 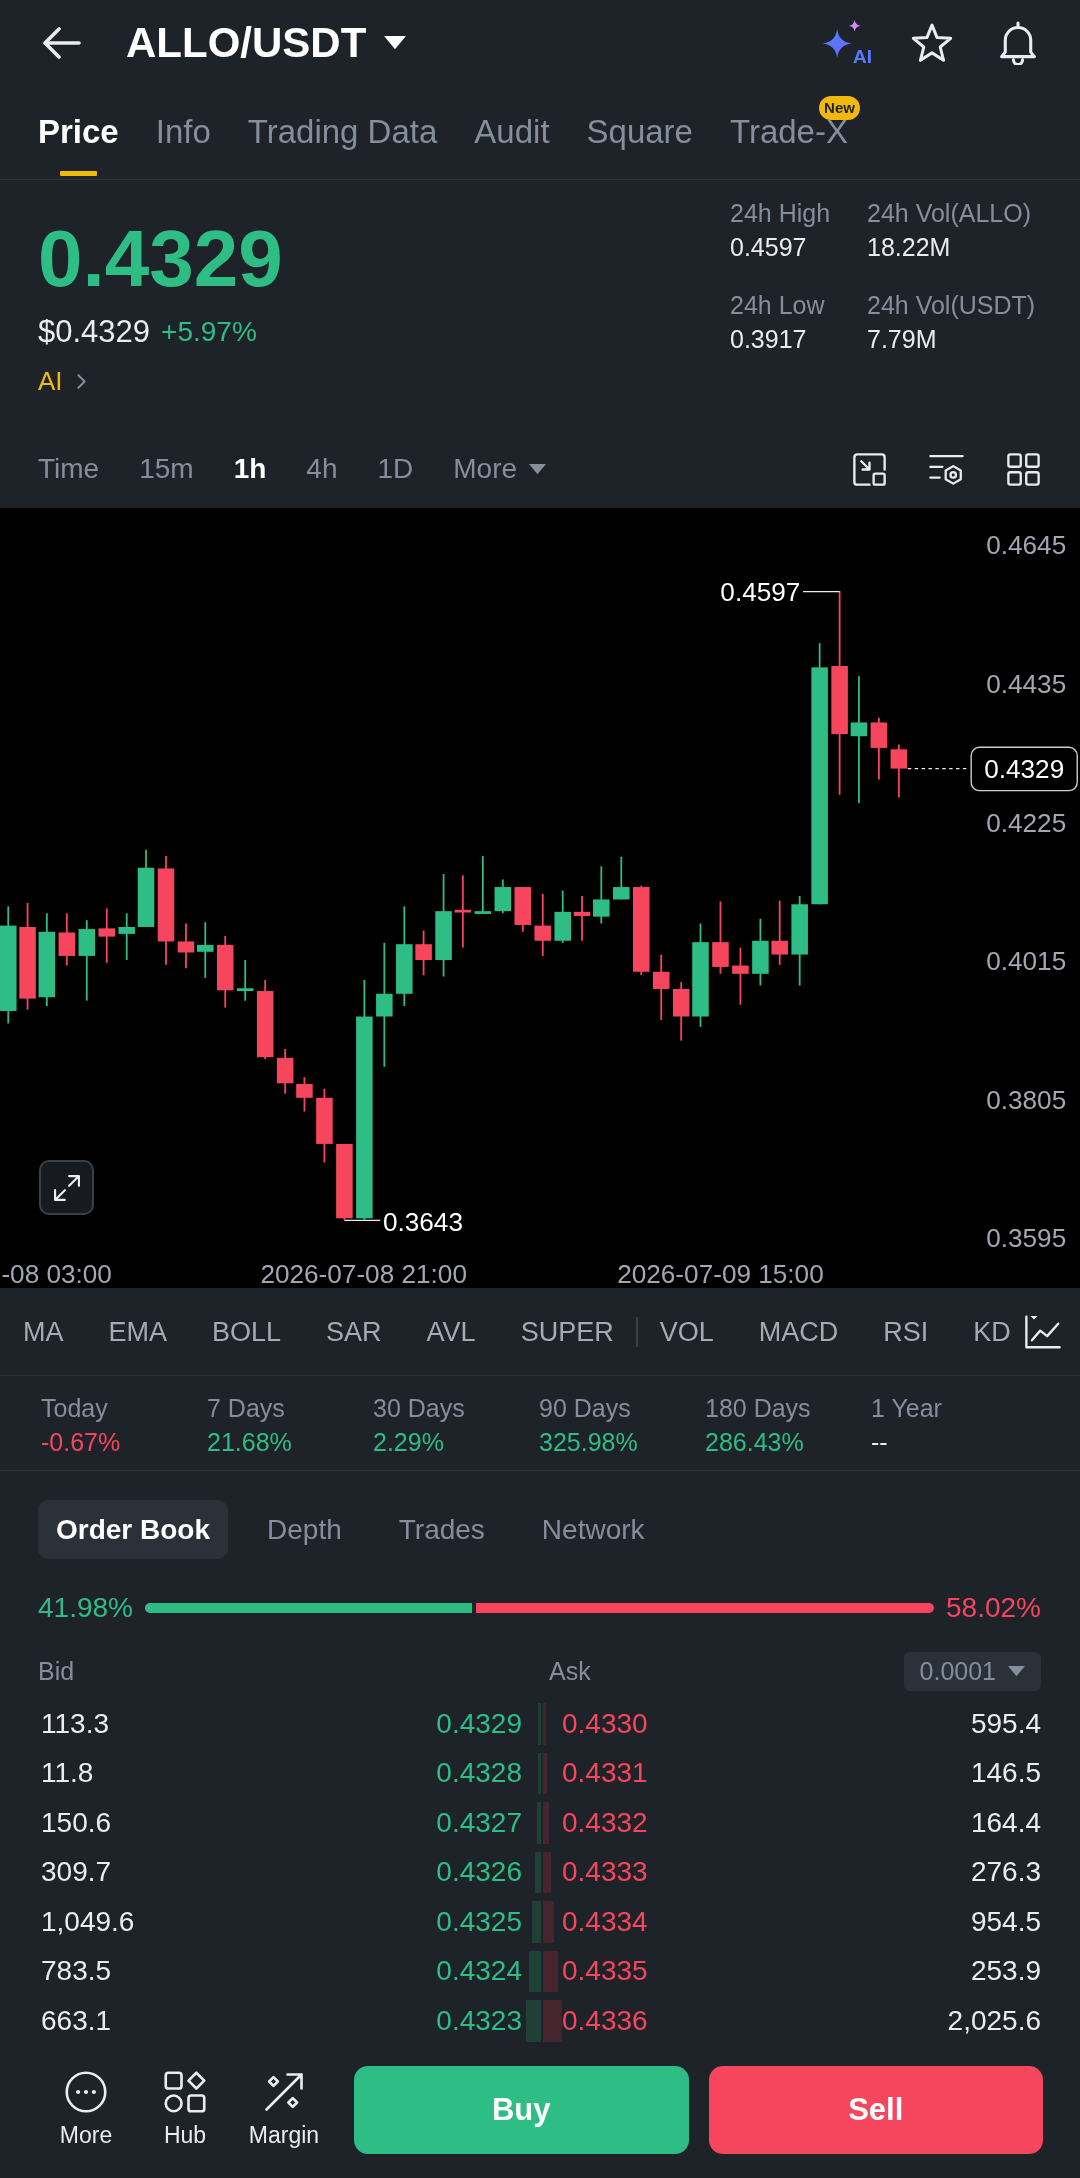 I want to click on ask-price: 0.4334, so click(x=605, y=1921).